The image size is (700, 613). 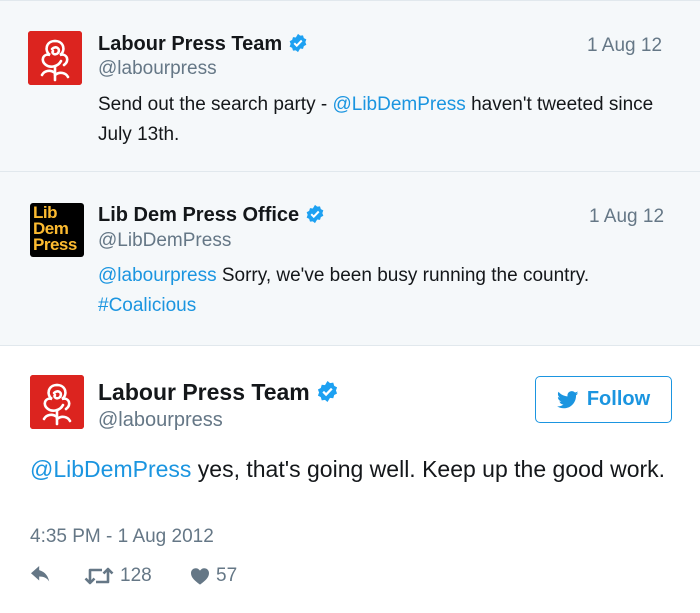 I want to click on tweet-timestamp: 4:35 PM - 1 Aug 2012, so click(x=122, y=537).